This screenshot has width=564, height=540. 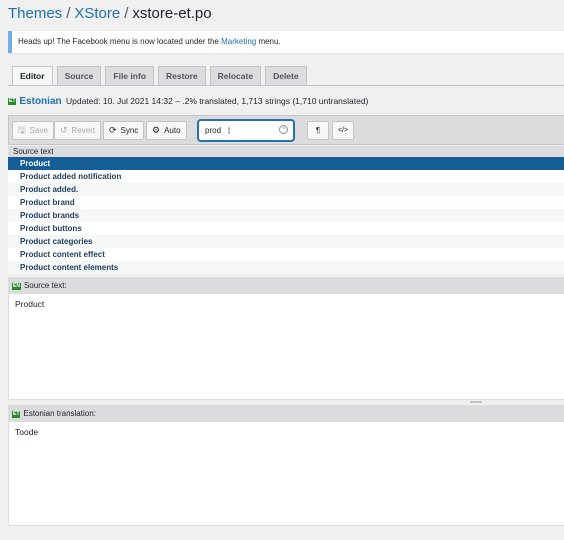 I want to click on page-title: xstore-et.po, so click(x=172, y=13).